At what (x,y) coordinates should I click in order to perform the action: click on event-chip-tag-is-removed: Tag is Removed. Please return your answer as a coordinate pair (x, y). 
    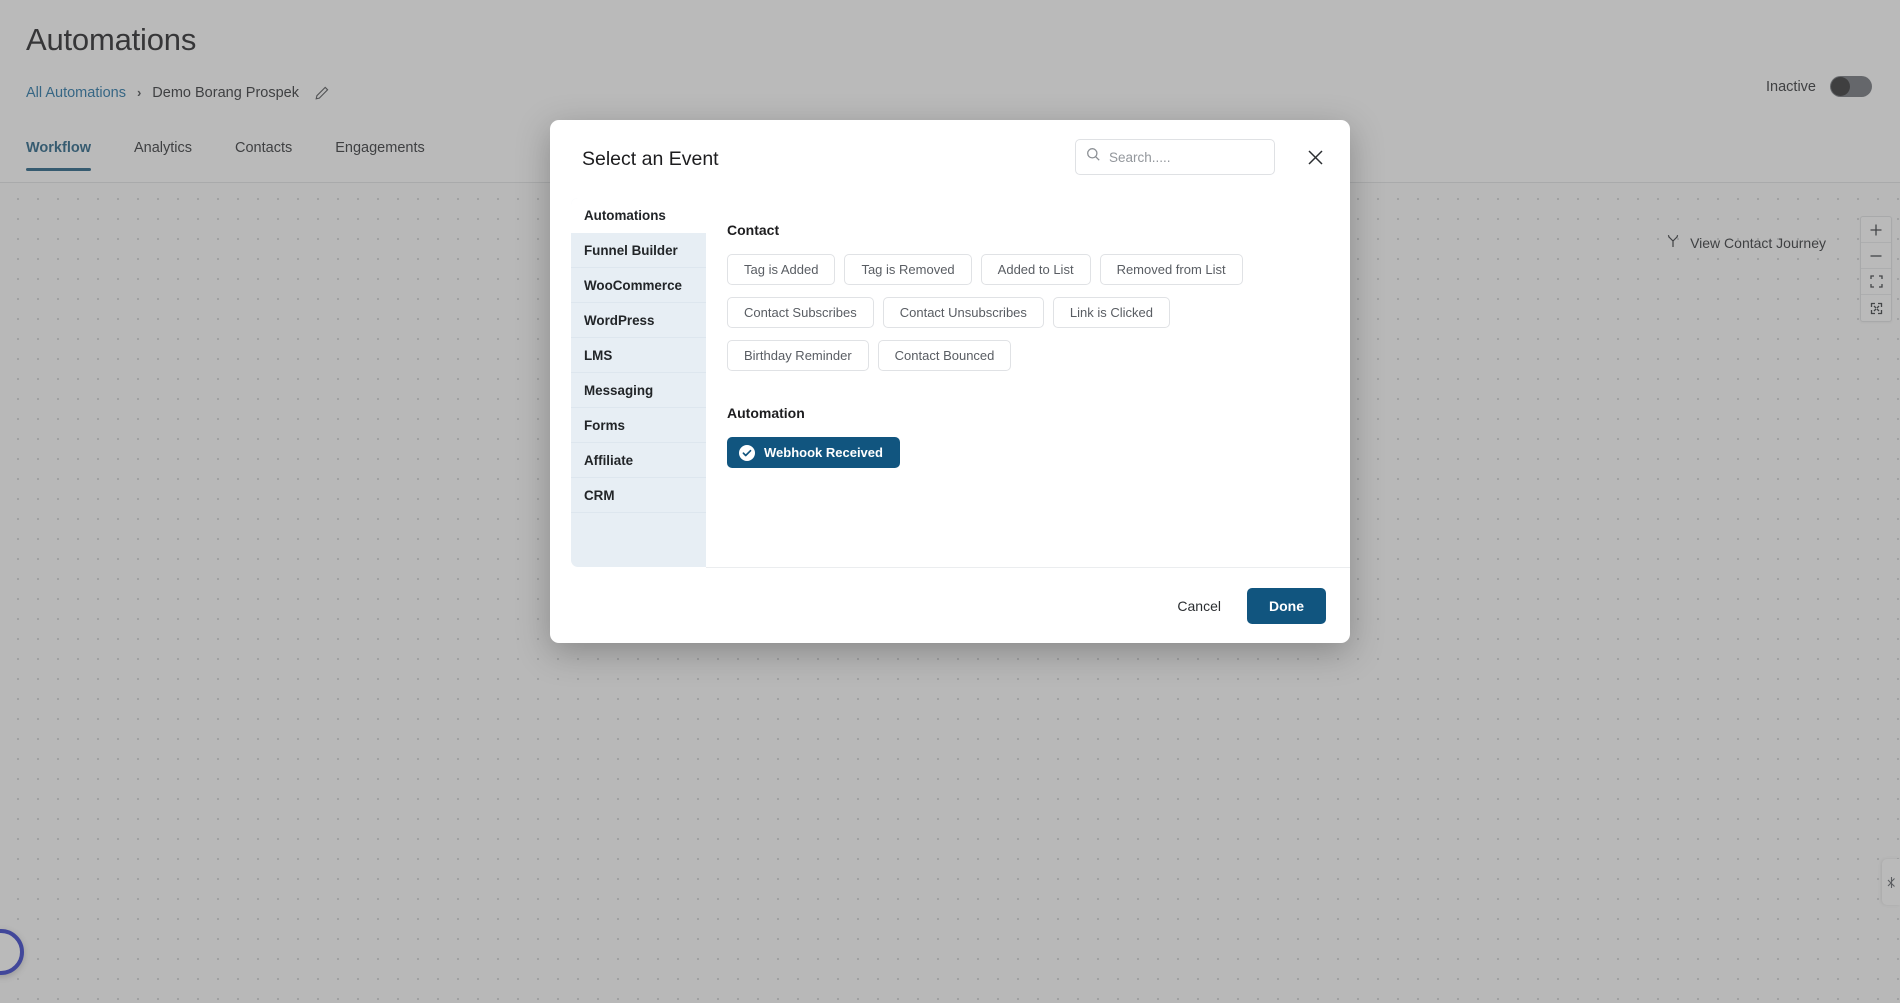
    Looking at the image, I should click on (908, 269).